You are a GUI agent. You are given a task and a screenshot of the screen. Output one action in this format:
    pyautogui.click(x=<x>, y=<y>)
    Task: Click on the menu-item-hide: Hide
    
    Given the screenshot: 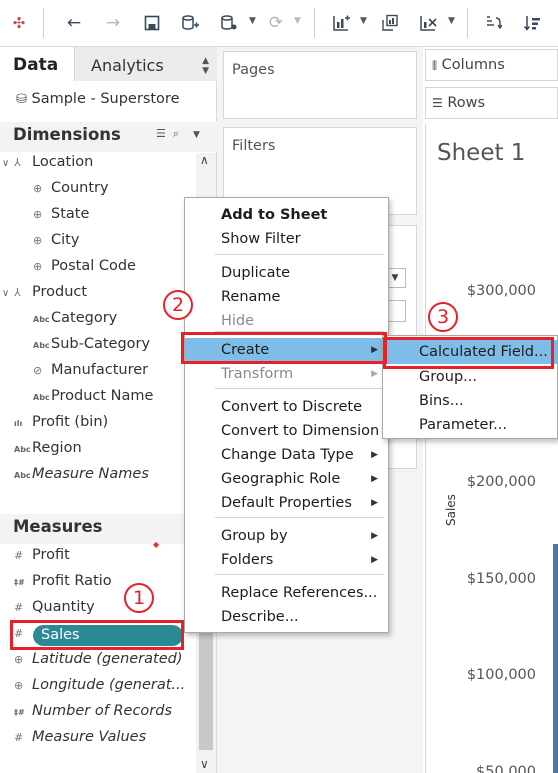 What is the action you would take?
    pyautogui.click(x=286, y=321)
    